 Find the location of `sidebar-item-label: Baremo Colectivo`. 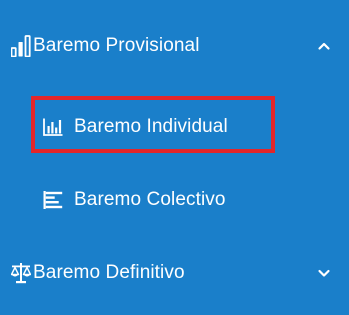

sidebar-item-label: Baremo Colectivo is located at coordinates (150, 199).